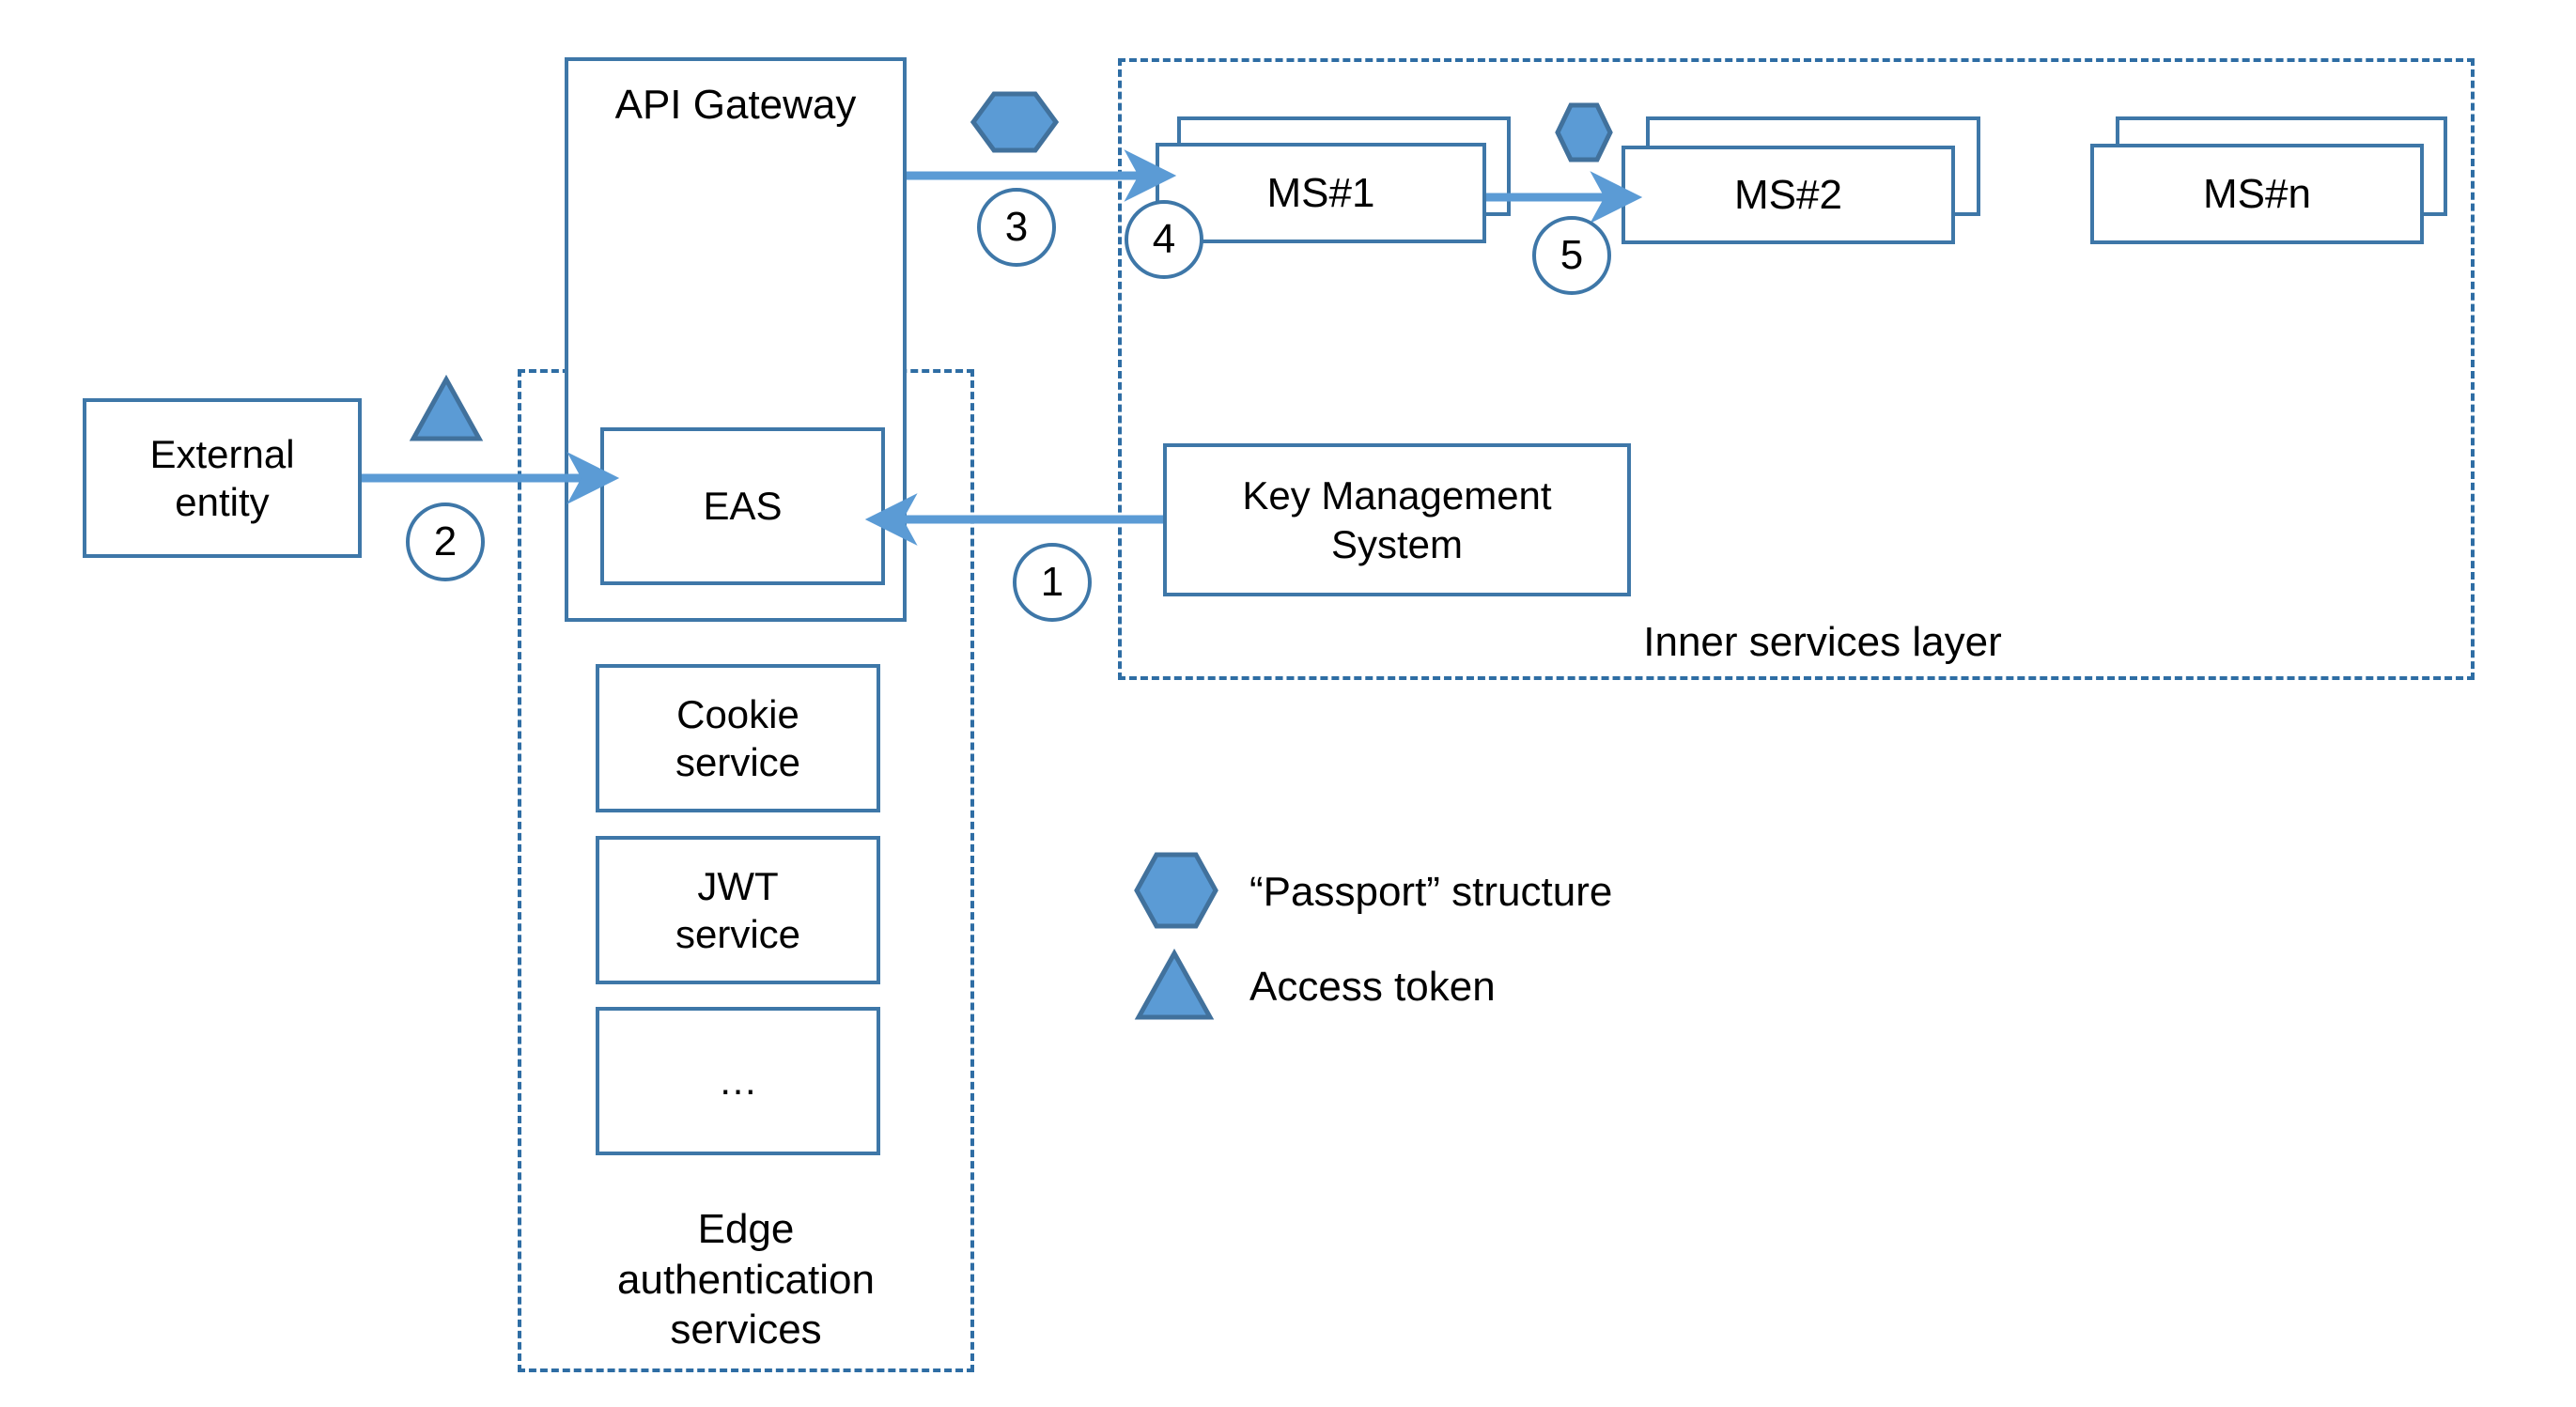  I want to click on group-edge-authentication-services-label: Edge authentication services, so click(746, 1279).